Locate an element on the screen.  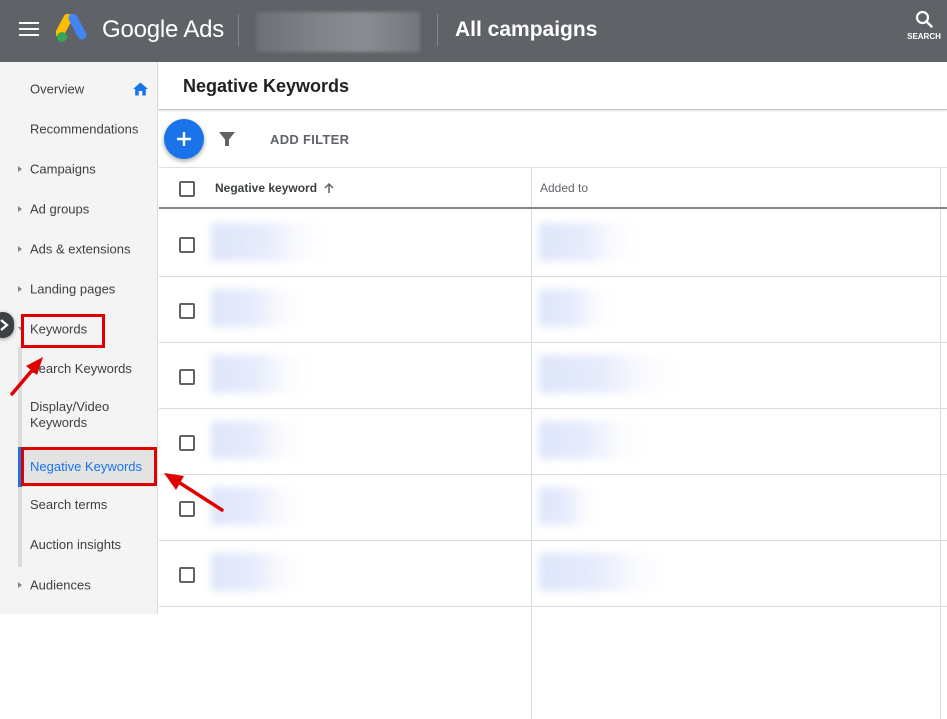
brand-name: Google Ads is located at coordinates (163, 29).